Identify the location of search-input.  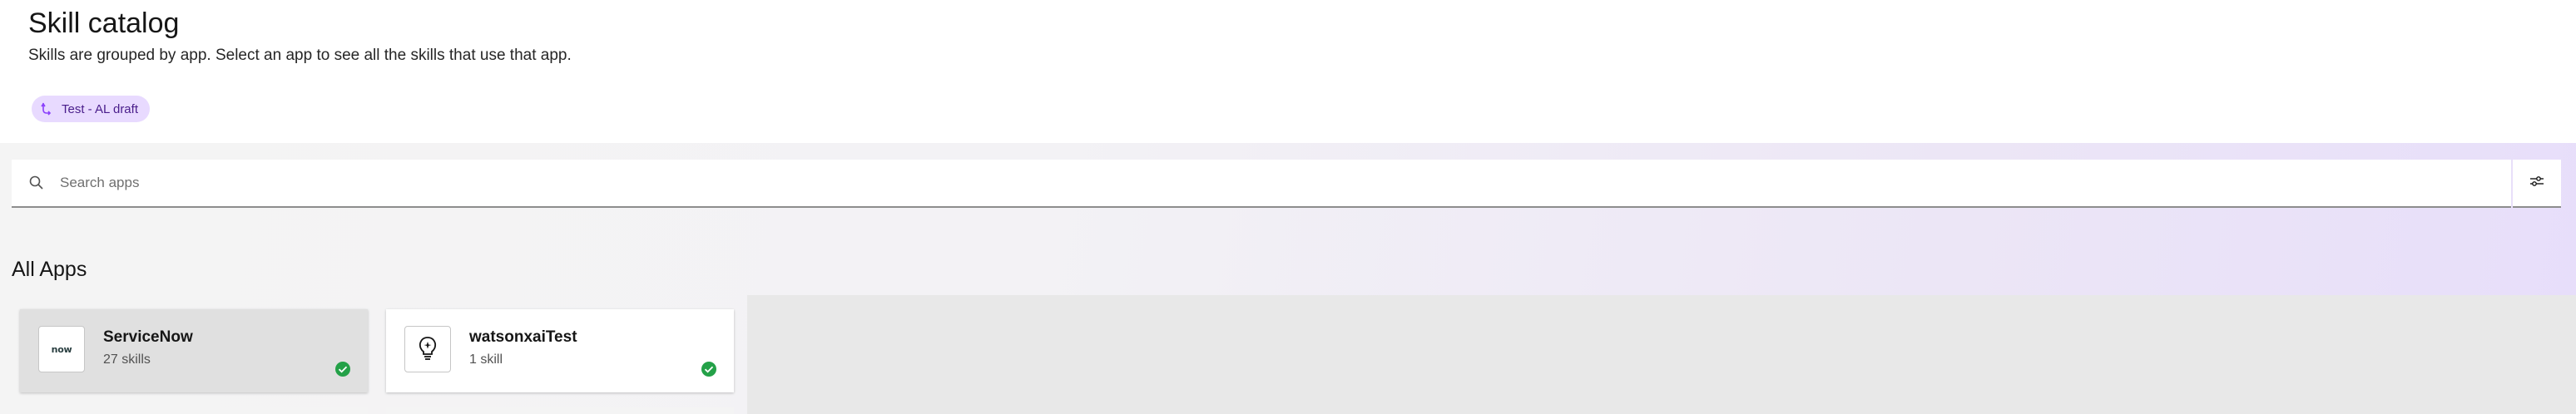
(1266, 183).